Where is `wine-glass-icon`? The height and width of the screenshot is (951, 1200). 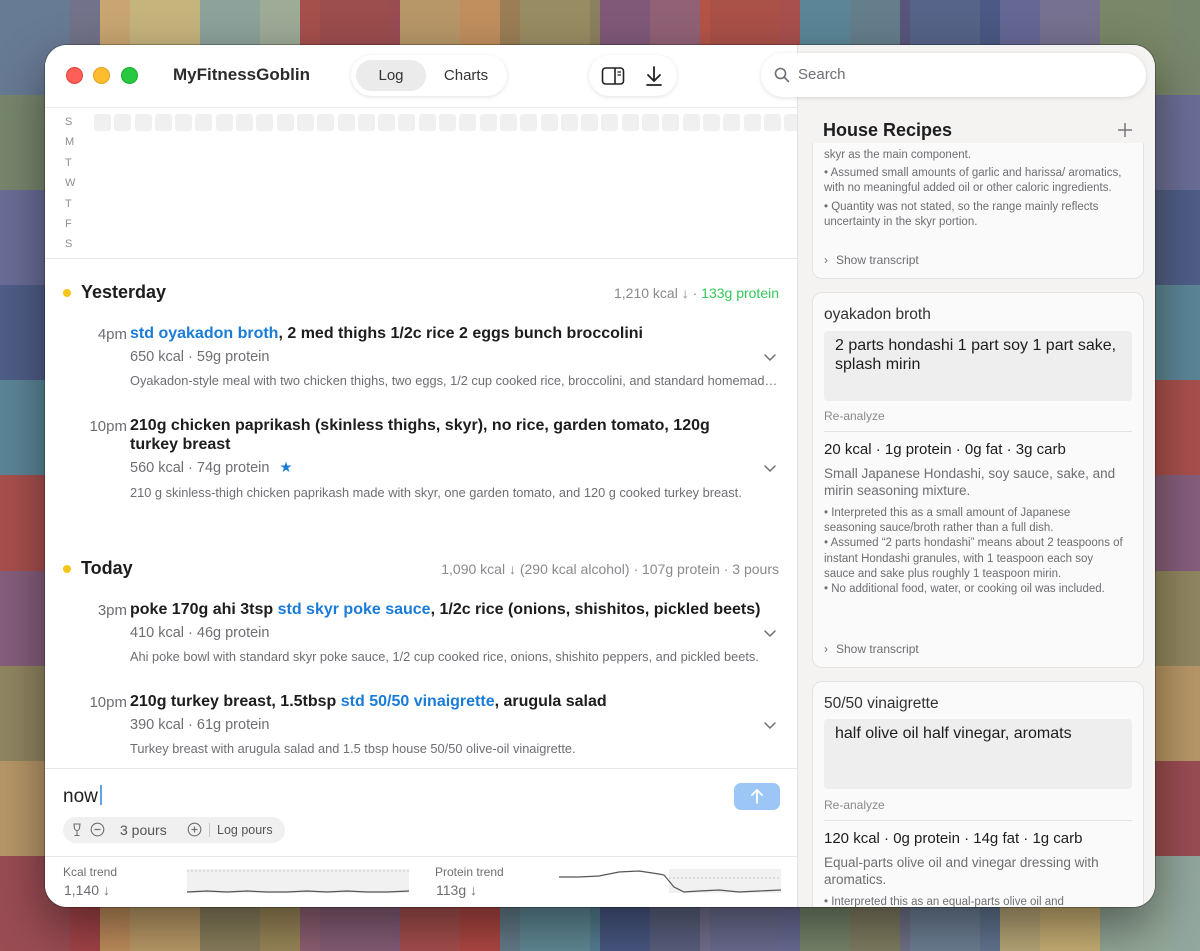
wine-glass-icon is located at coordinates (77, 830).